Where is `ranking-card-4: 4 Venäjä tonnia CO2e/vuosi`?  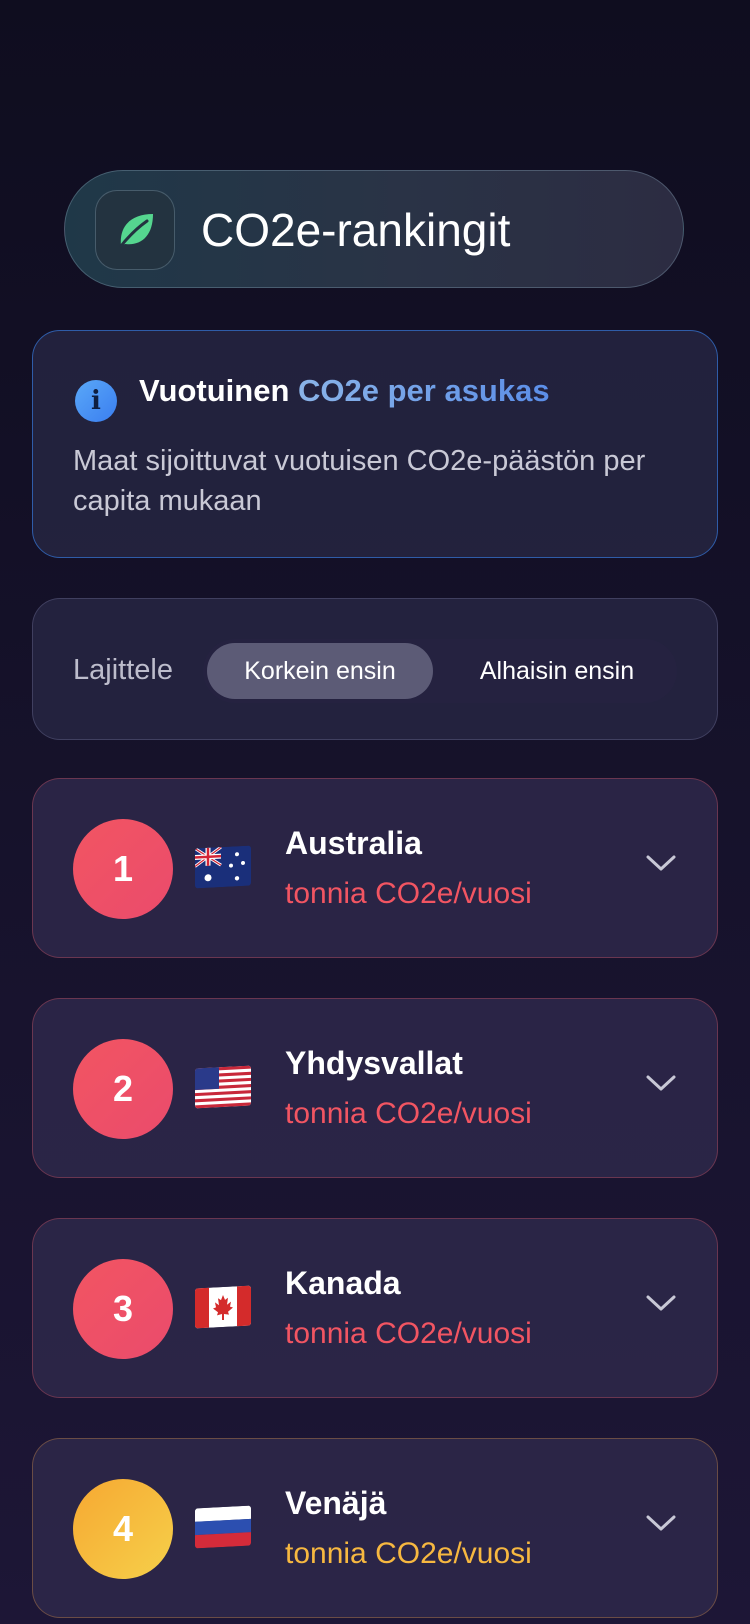 ranking-card-4: 4 Venäjä tonnia CO2e/vuosi is located at coordinates (375, 1528).